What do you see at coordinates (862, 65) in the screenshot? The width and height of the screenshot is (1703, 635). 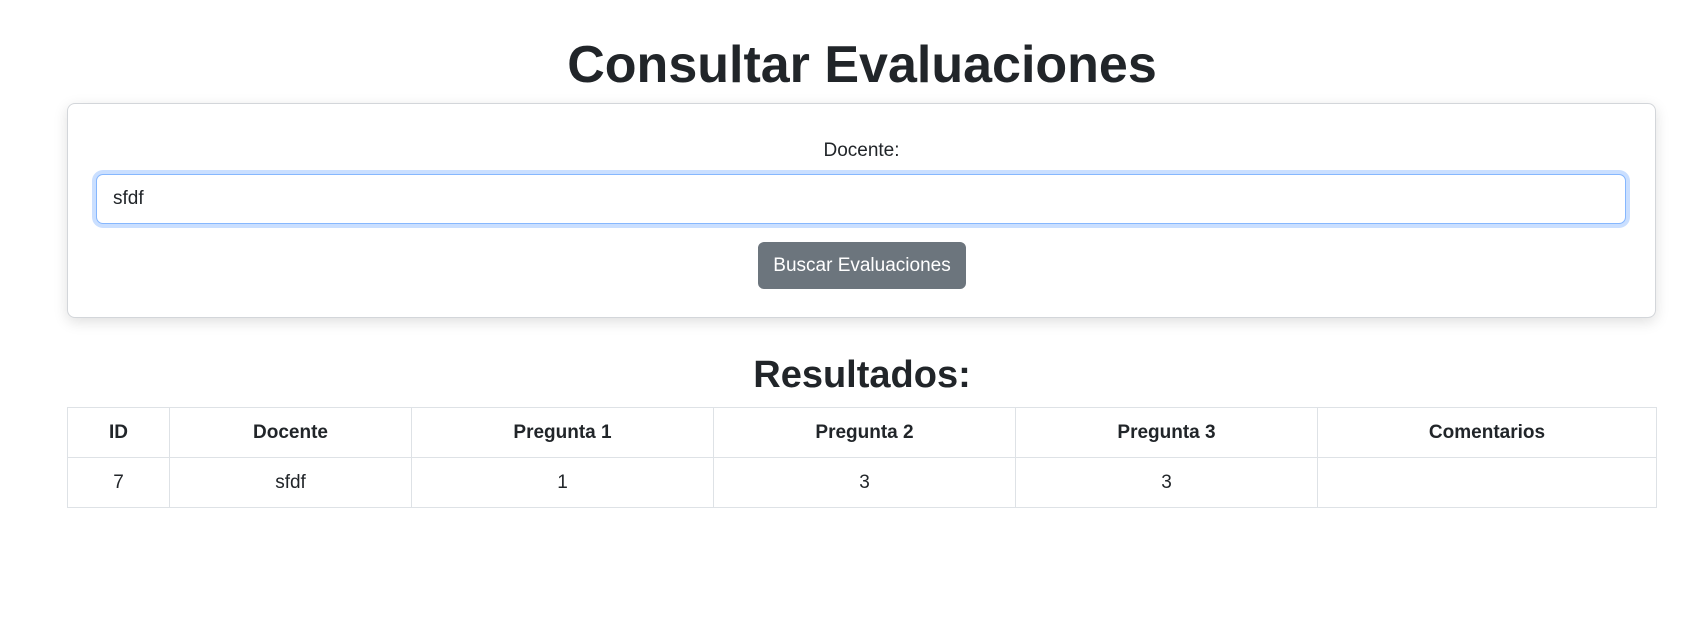 I see `page-title: Consultar Evaluaciones` at bounding box center [862, 65].